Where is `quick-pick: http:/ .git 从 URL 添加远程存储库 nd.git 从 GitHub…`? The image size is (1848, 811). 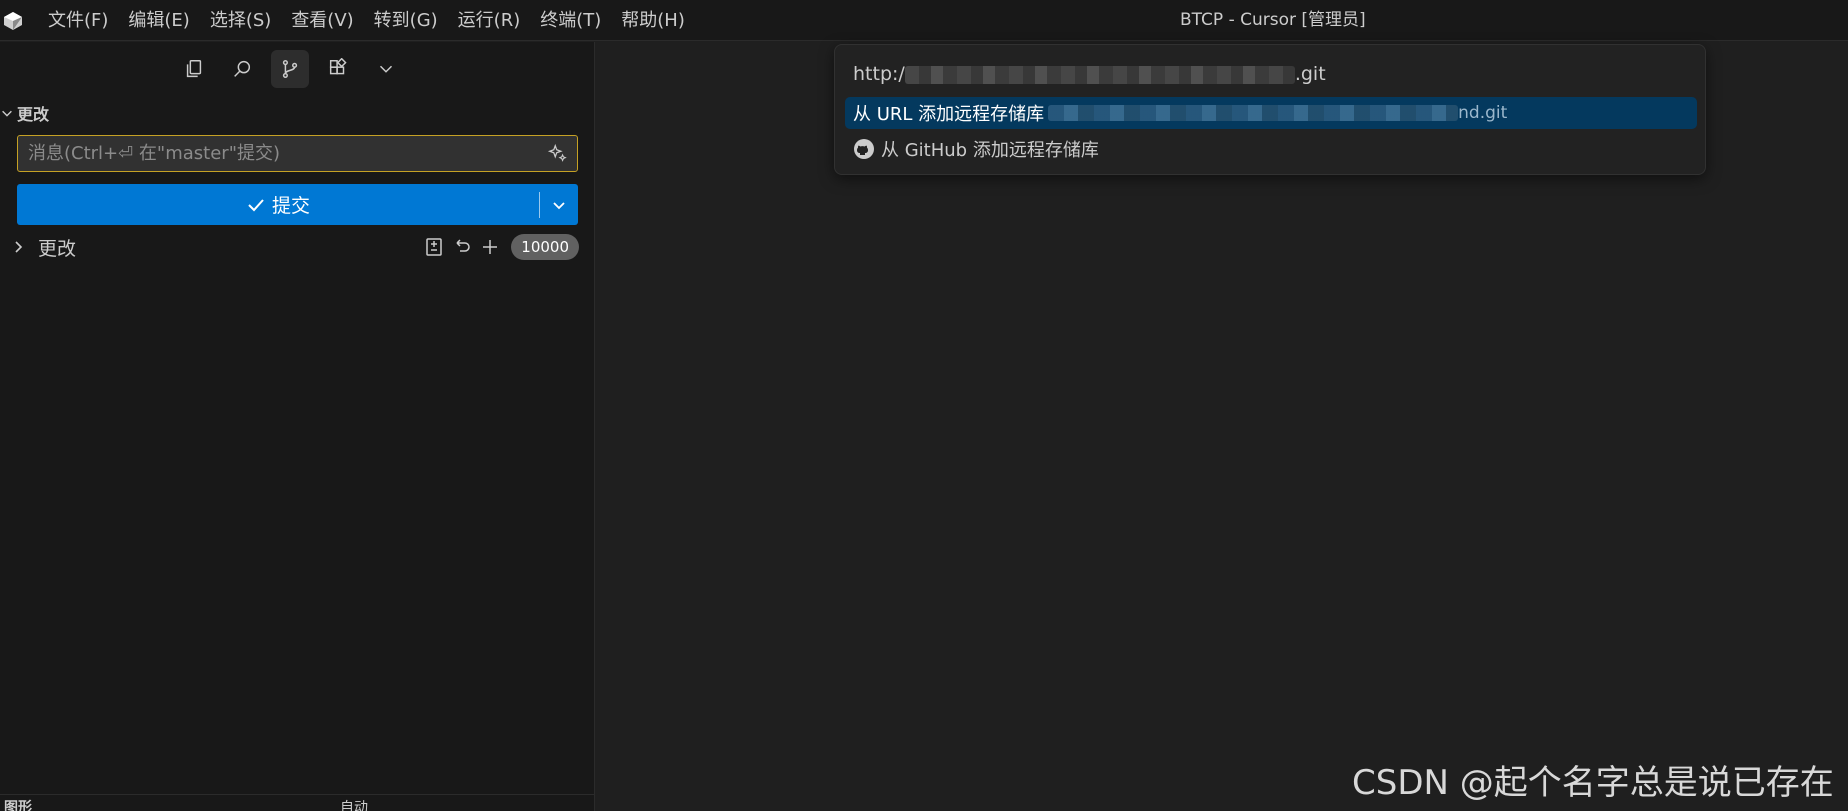 quick-pick: http:/ .git 从 URL 添加远程存储库 nd.git 从 GitHub… is located at coordinates (1270, 109).